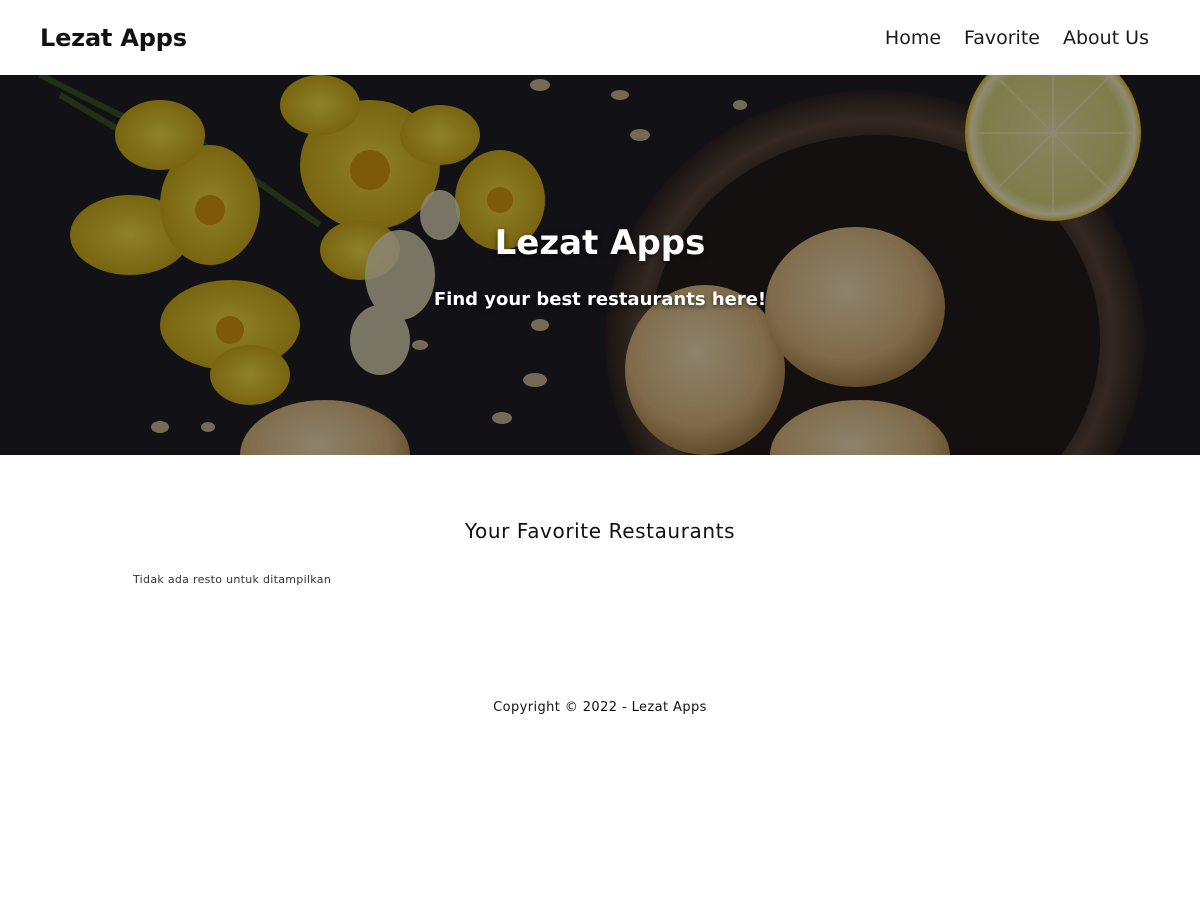  What do you see at coordinates (1106, 38) in the screenshot?
I see `nav-link-about: About Us` at bounding box center [1106, 38].